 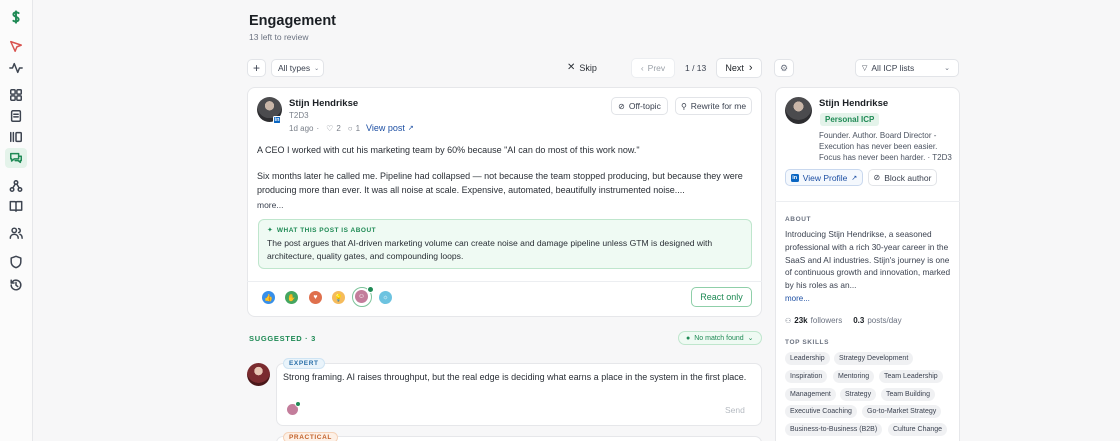 What do you see at coordinates (16, 285) in the screenshot?
I see `history-icon` at bounding box center [16, 285].